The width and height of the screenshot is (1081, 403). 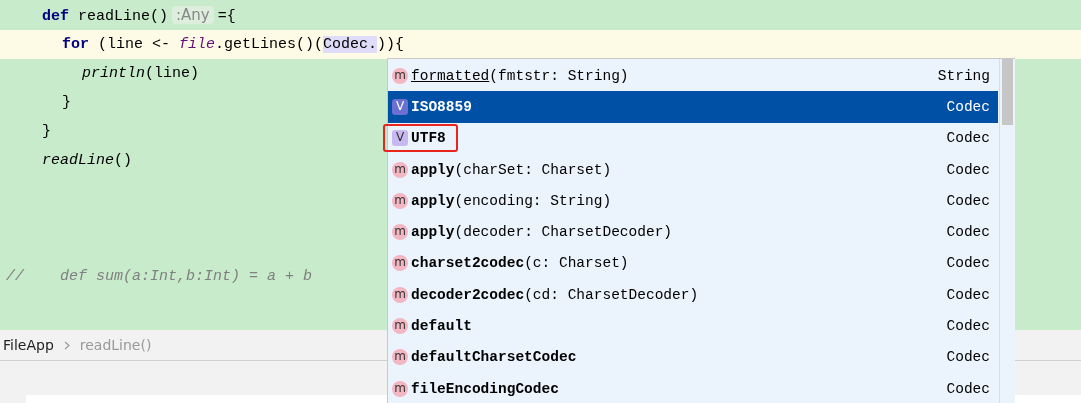 I want to click on item-name: default, so click(x=441, y=326).